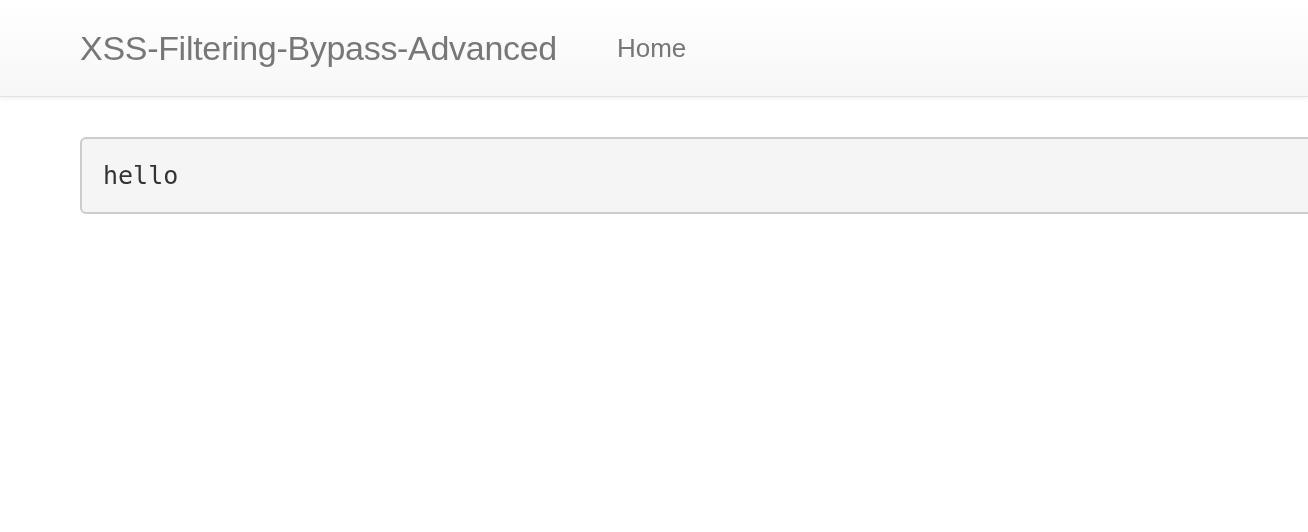 The height and width of the screenshot is (532, 1308). Describe the element at coordinates (318, 48) in the screenshot. I see `brand-link: XSS-Filtering-Bypass-Advanced` at that location.